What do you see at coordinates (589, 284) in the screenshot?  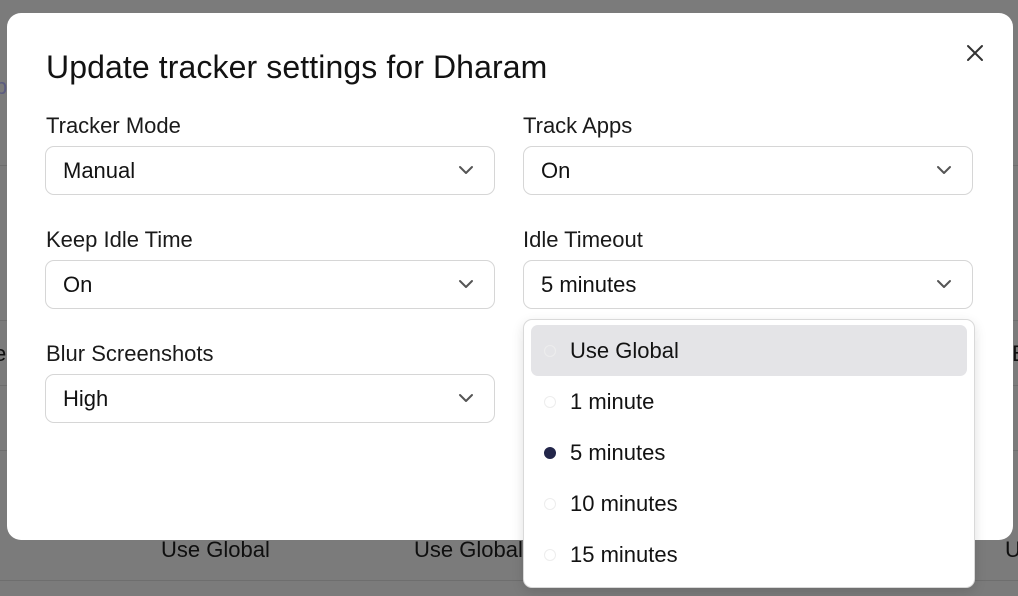 I see `idle-timeout-value: 5 minutes` at bounding box center [589, 284].